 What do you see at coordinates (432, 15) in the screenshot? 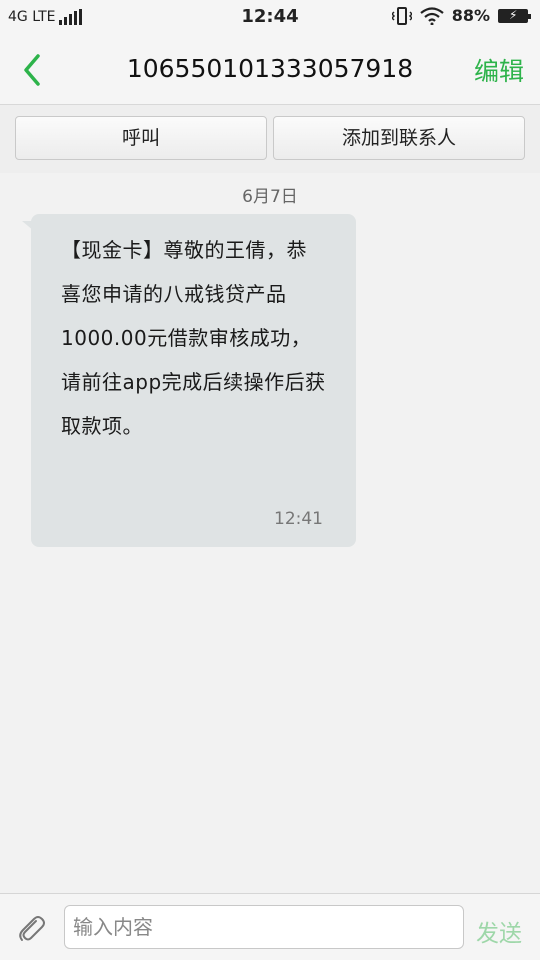
I see `wifi-icon` at bounding box center [432, 15].